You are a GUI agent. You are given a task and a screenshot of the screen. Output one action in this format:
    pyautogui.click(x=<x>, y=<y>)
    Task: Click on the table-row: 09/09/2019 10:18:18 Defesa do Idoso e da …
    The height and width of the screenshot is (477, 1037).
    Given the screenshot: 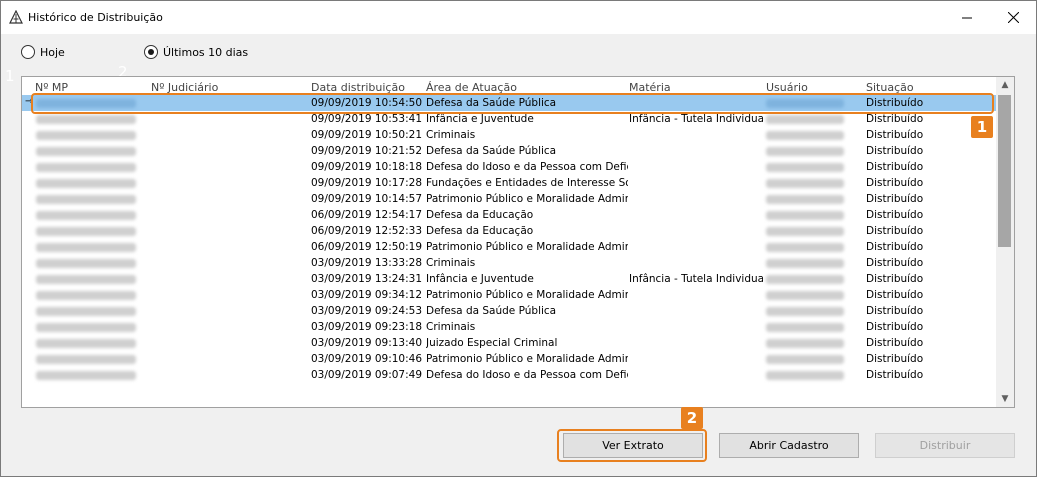 What is the action you would take?
    pyautogui.click(x=509, y=167)
    